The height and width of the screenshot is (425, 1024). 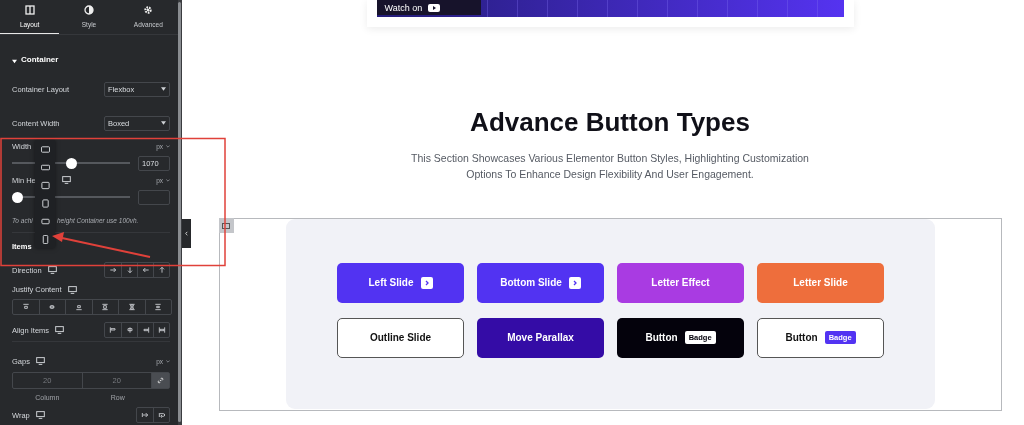 What do you see at coordinates (89, 10) in the screenshot?
I see `contrast-icon` at bounding box center [89, 10].